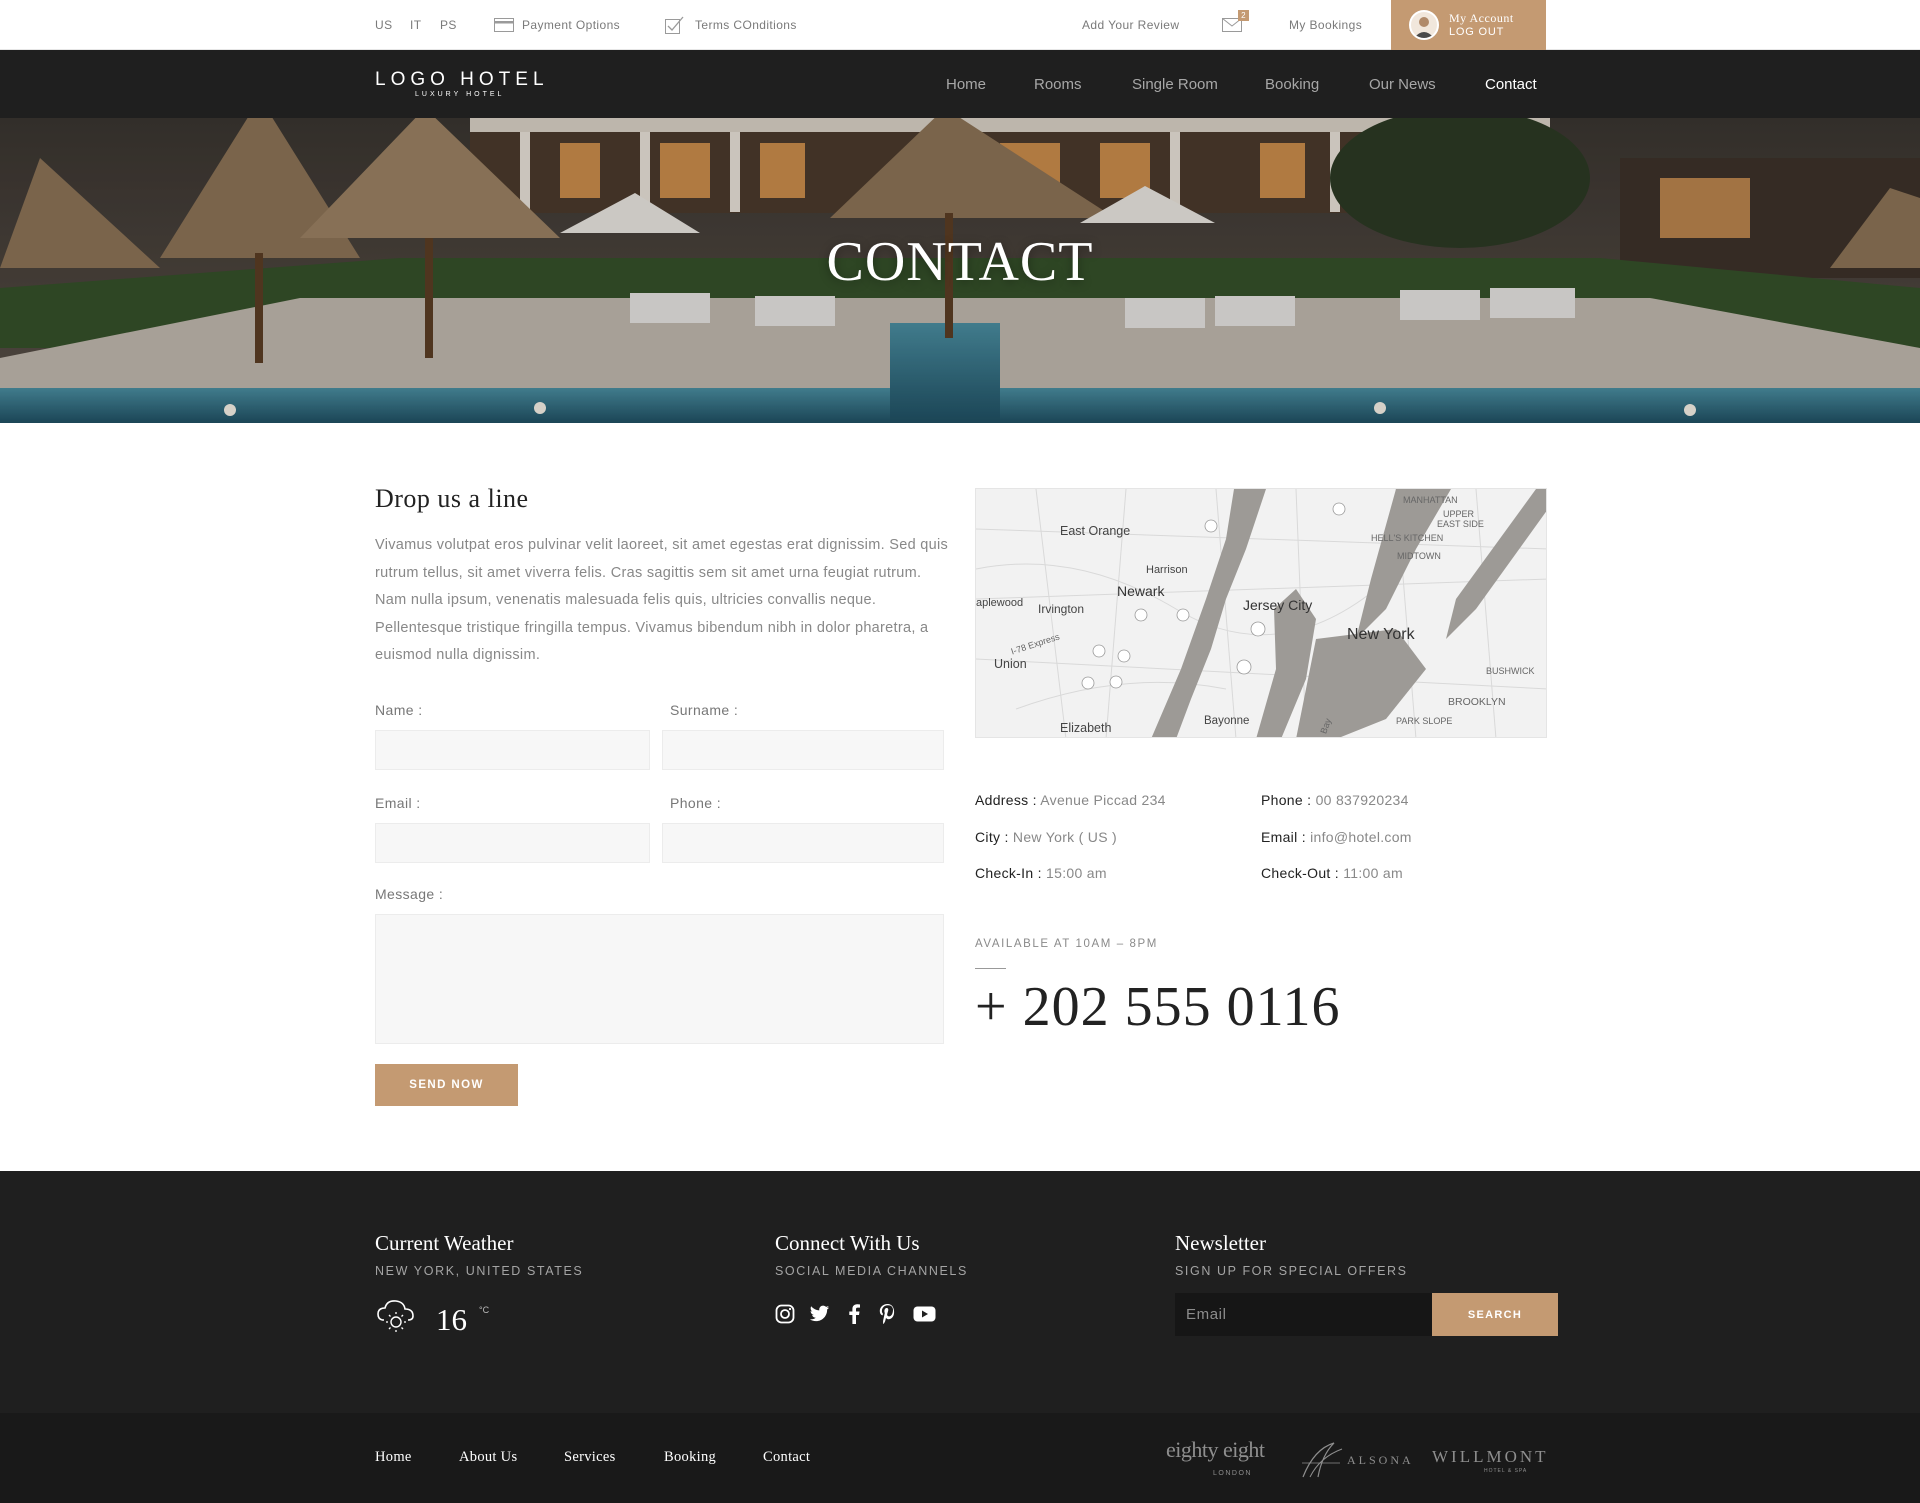 This screenshot has height=1503, width=1920. Describe the element at coordinates (1380, 1460) in the screenshot. I see `partner-alsona-logo: ALSONA` at that location.